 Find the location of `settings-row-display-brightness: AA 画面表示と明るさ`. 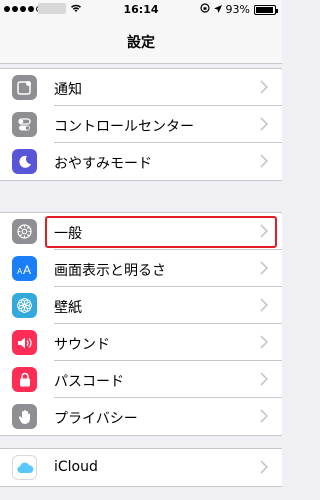

settings-row-display-brightness: AA 画面表示と明るさ is located at coordinates (141, 268).